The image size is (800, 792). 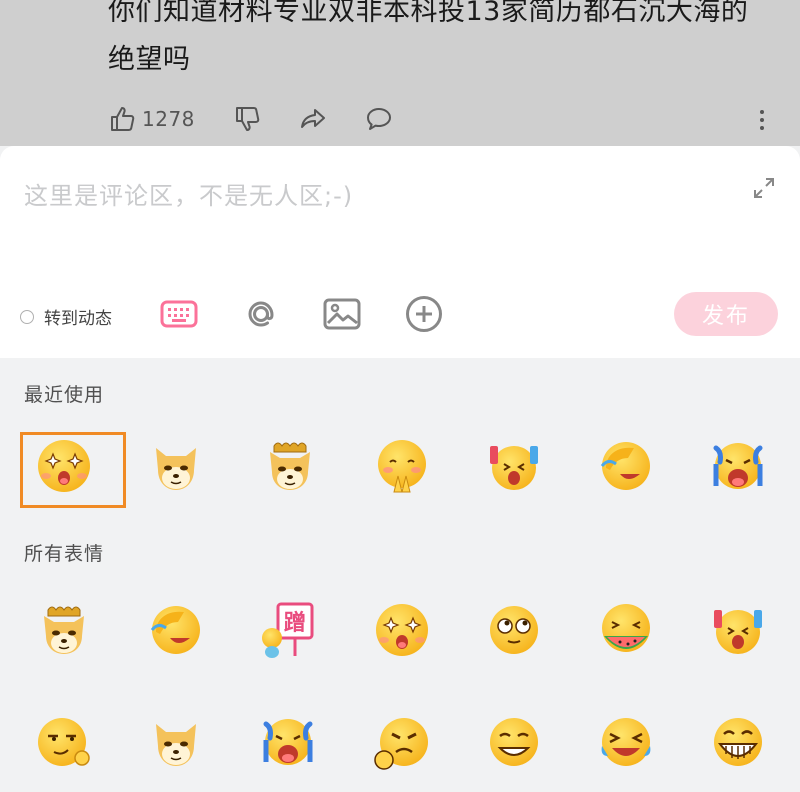 I want to click on publish-button: 发布, so click(x=726, y=314).